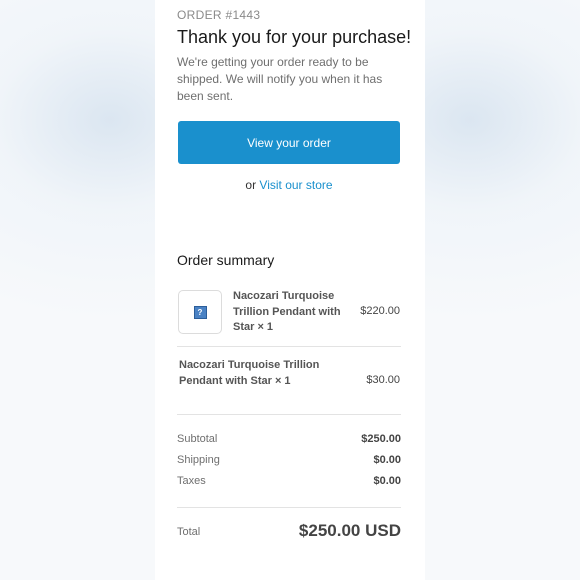 This screenshot has width=580, height=580. I want to click on store-link-line: or Visit our store, so click(289, 185).